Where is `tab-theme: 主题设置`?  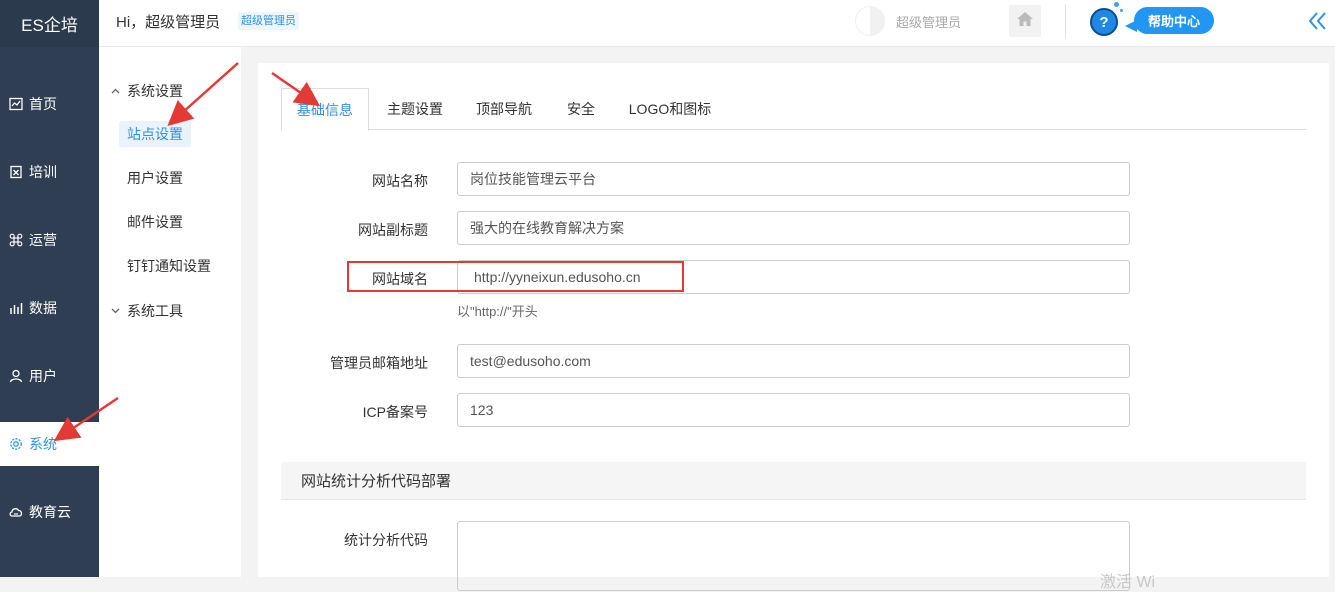
tab-theme: 主题设置 is located at coordinates (415, 109).